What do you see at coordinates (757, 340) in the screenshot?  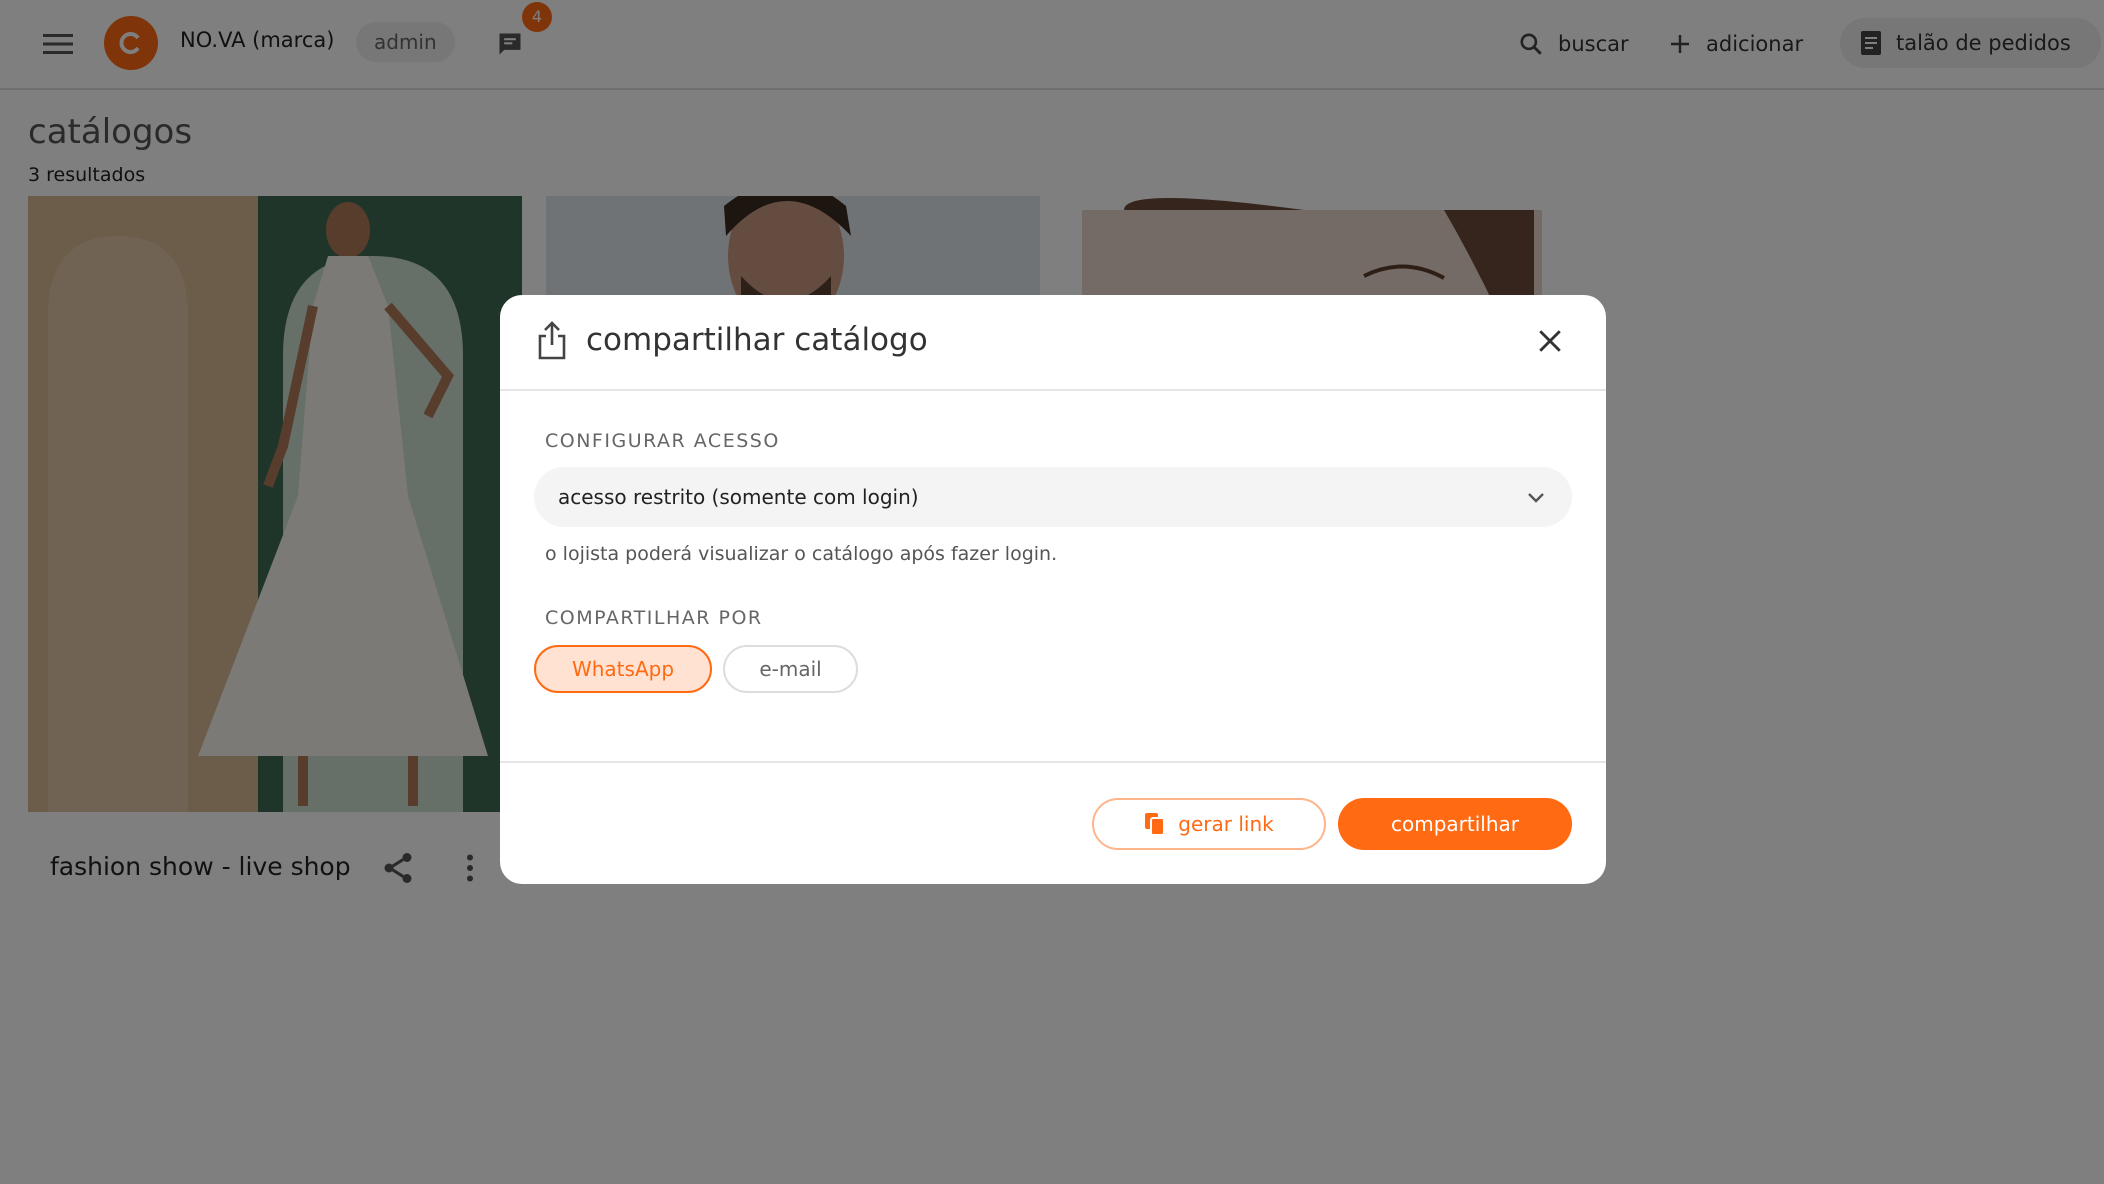 I see `dialog-title: compartilhar catálogo` at bounding box center [757, 340].